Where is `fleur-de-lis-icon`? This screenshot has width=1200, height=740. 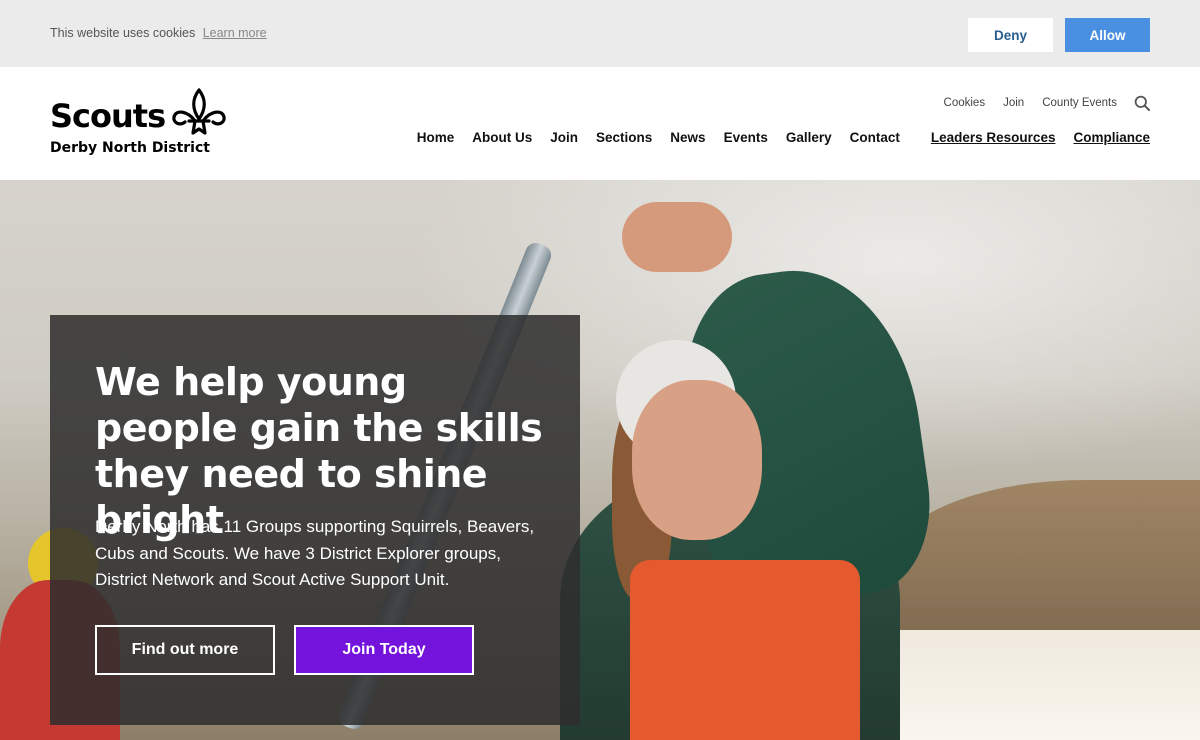 fleur-de-lis-icon is located at coordinates (199, 113).